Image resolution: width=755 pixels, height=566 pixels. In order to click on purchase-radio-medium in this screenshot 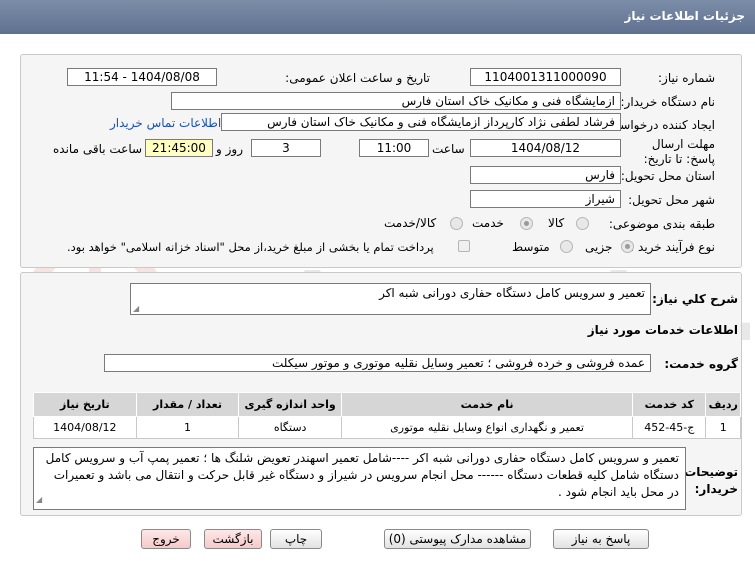, I will do `click(566, 246)`.